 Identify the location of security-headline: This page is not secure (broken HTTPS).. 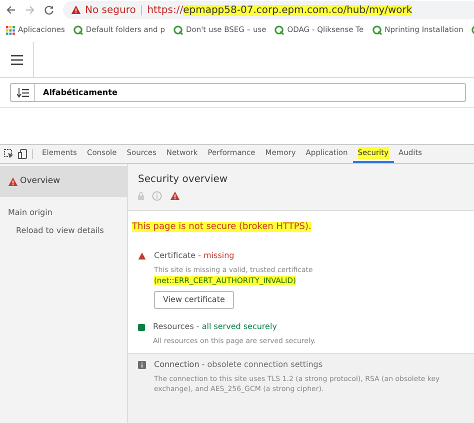
(222, 227).